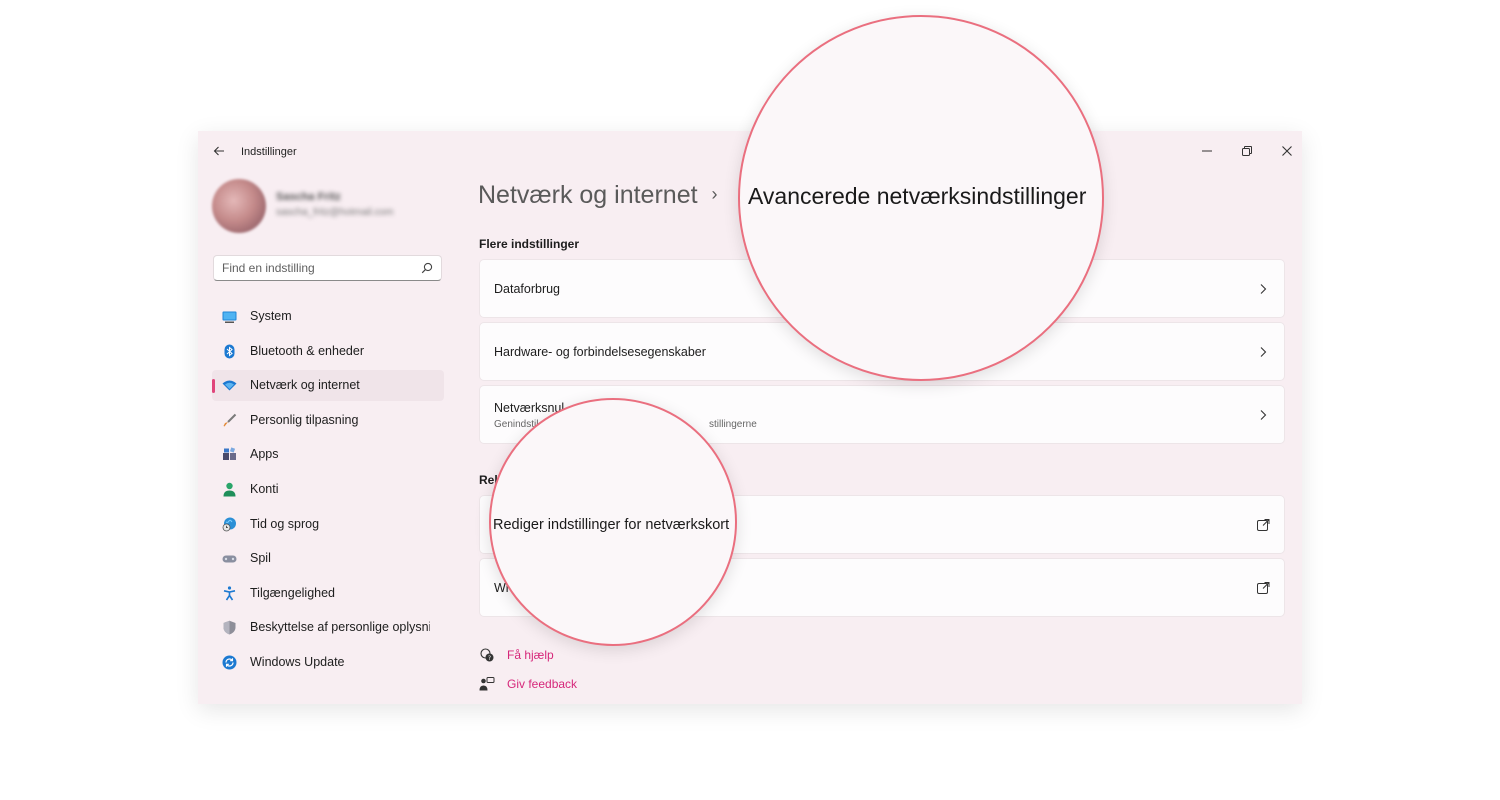  I want to click on section-heading-more-settings: Flere indstillinger, so click(529, 244).